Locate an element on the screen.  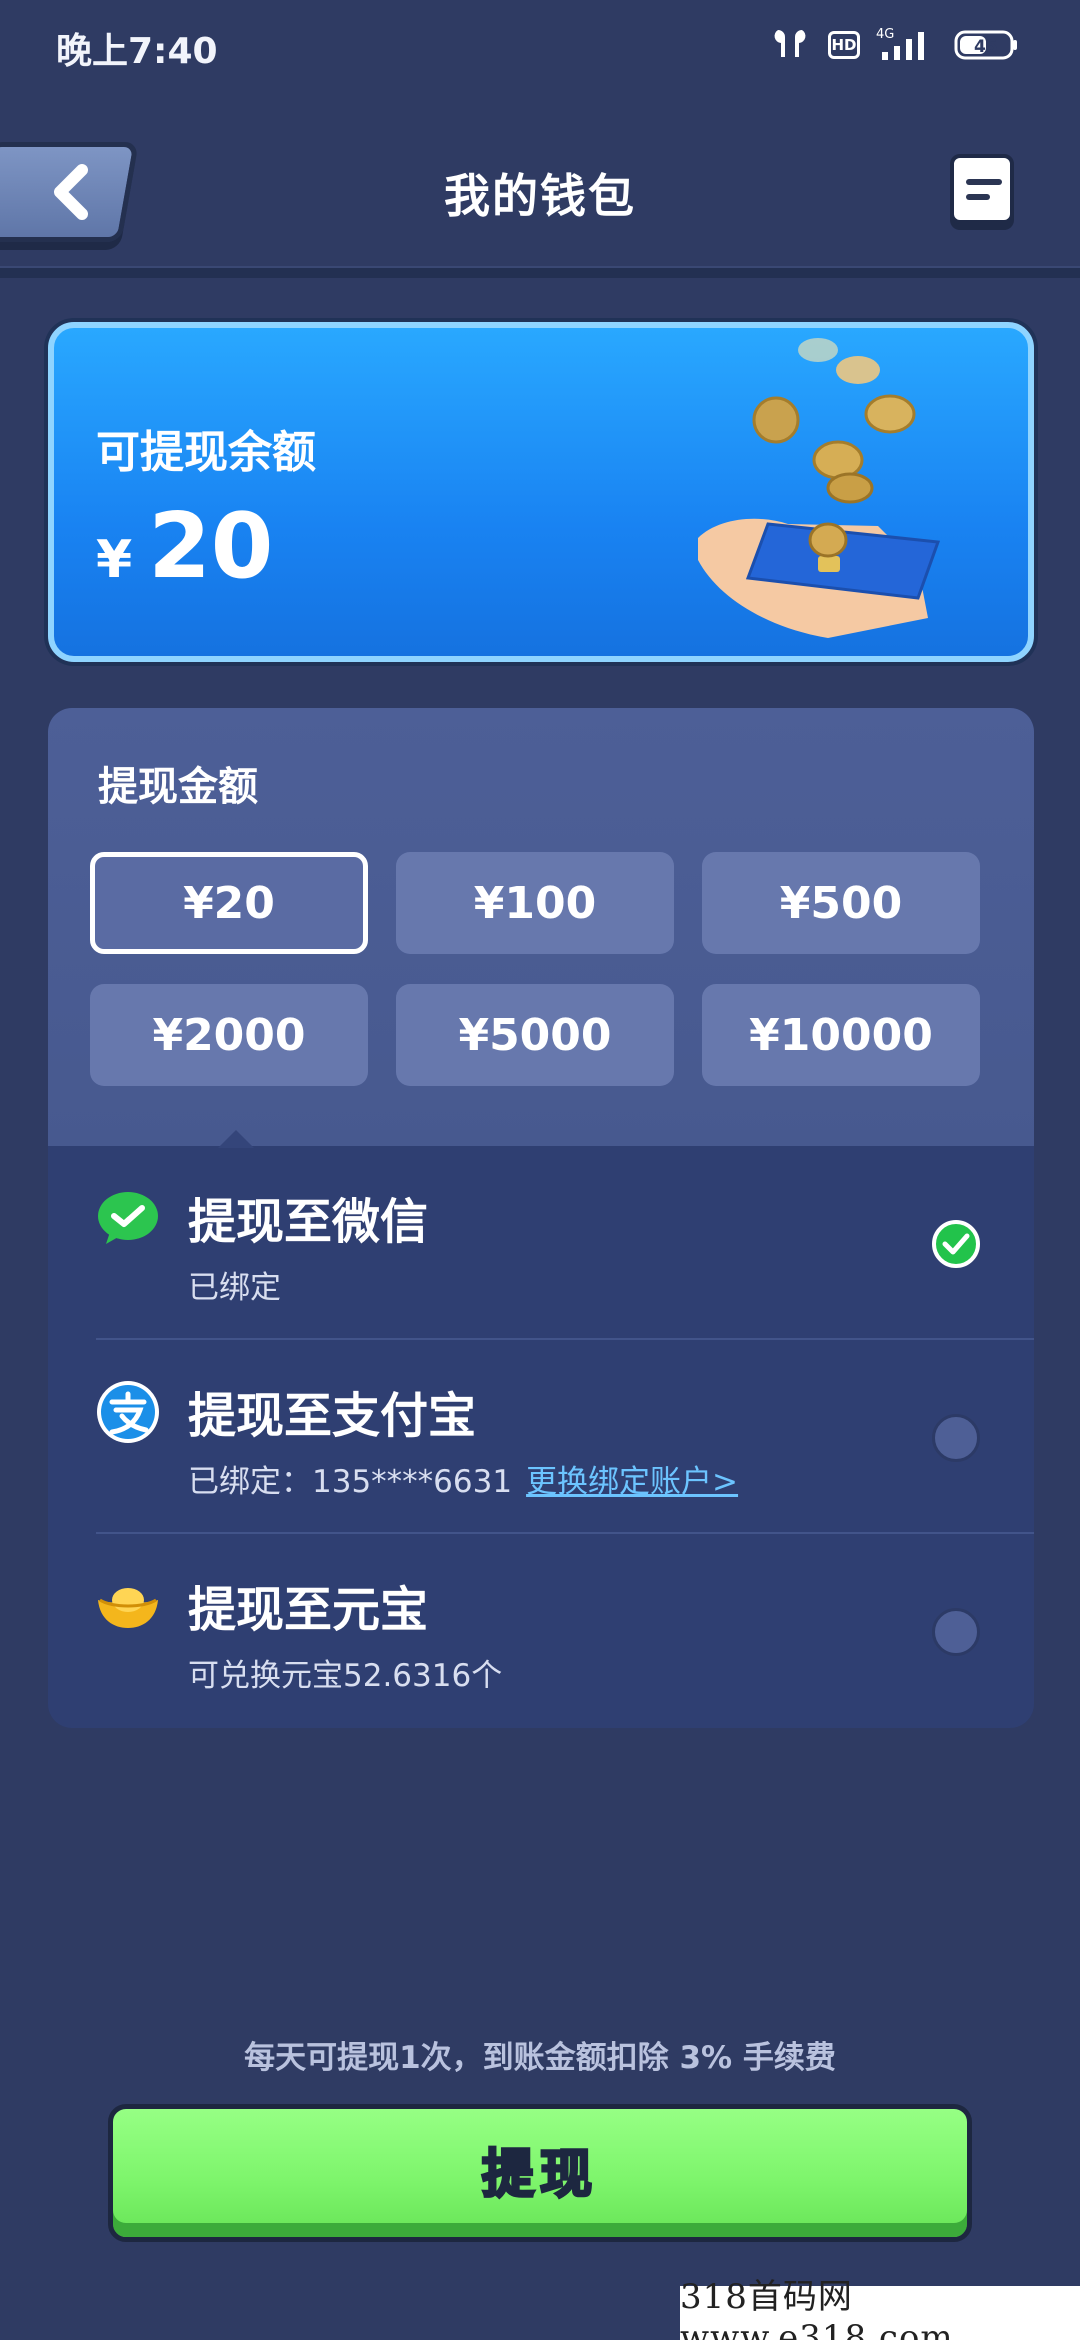
battery-level: 45 is located at coordinates (986, 47).